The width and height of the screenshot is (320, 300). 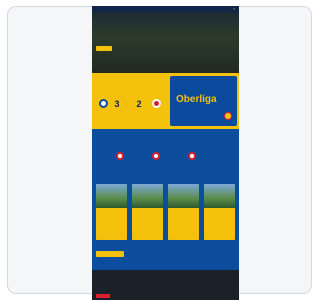 What do you see at coordinates (117, 104) in the screenshot?
I see `home-score: 3` at bounding box center [117, 104].